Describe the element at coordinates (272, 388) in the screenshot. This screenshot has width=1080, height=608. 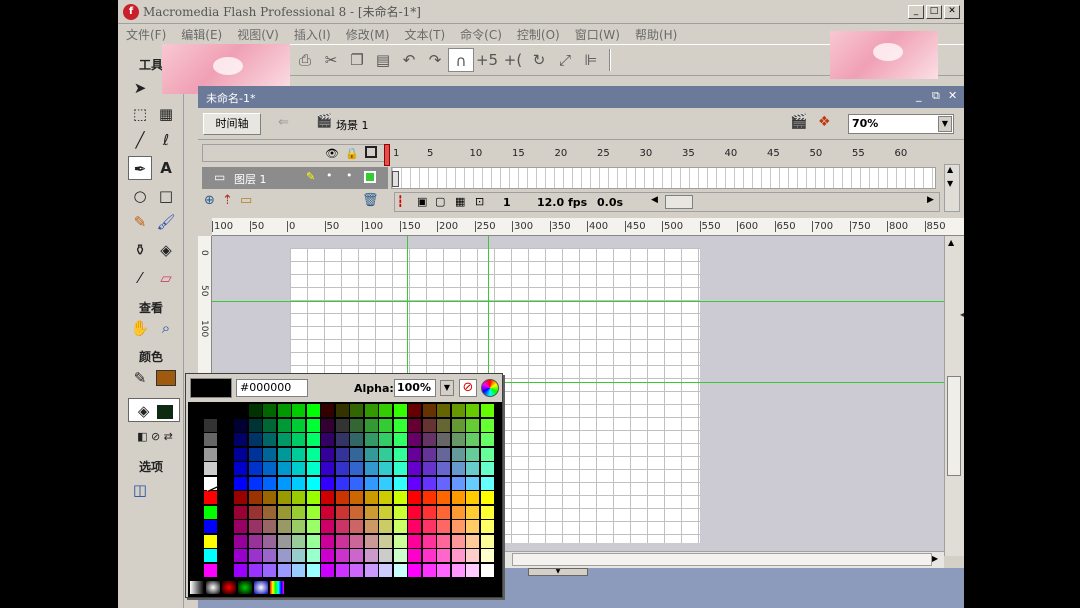
I see `hex-color-input: #000000` at that location.